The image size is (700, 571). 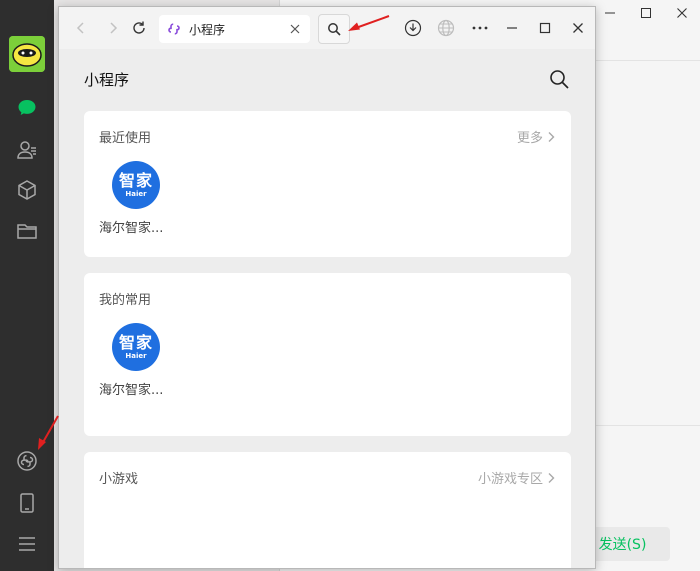 What do you see at coordinates (207, 29) in the screenshot?
I see `tab-title: 小程序` at bounding box center [207, 29].